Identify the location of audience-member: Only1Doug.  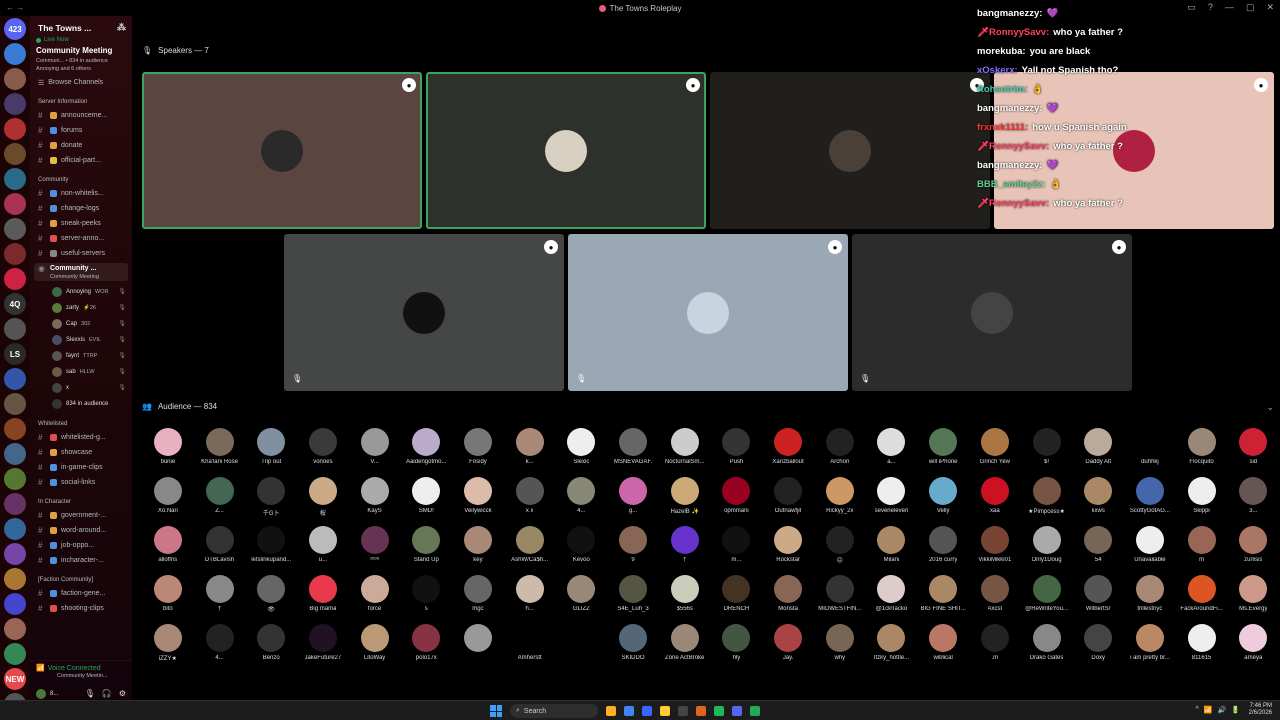
(1047, 550).